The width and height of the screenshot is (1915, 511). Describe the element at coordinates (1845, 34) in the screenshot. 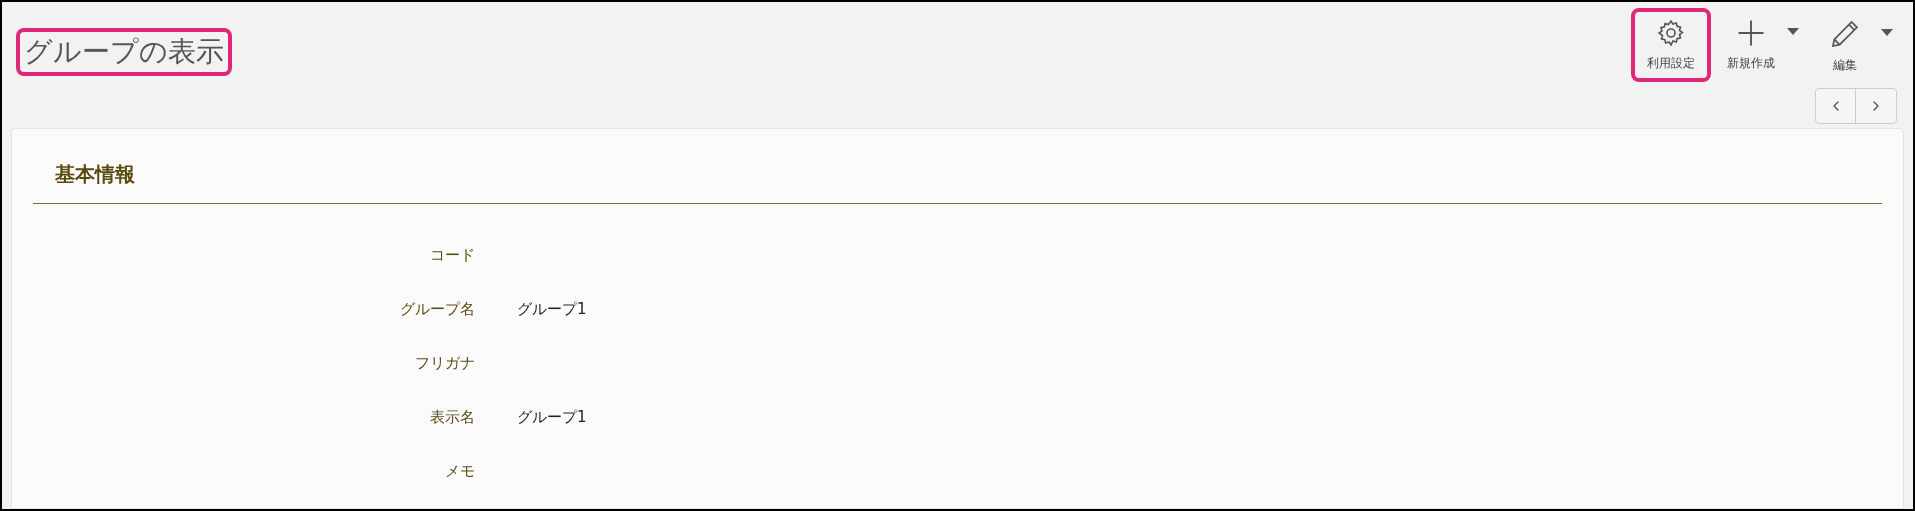

I see `pencil-icon` at that location.